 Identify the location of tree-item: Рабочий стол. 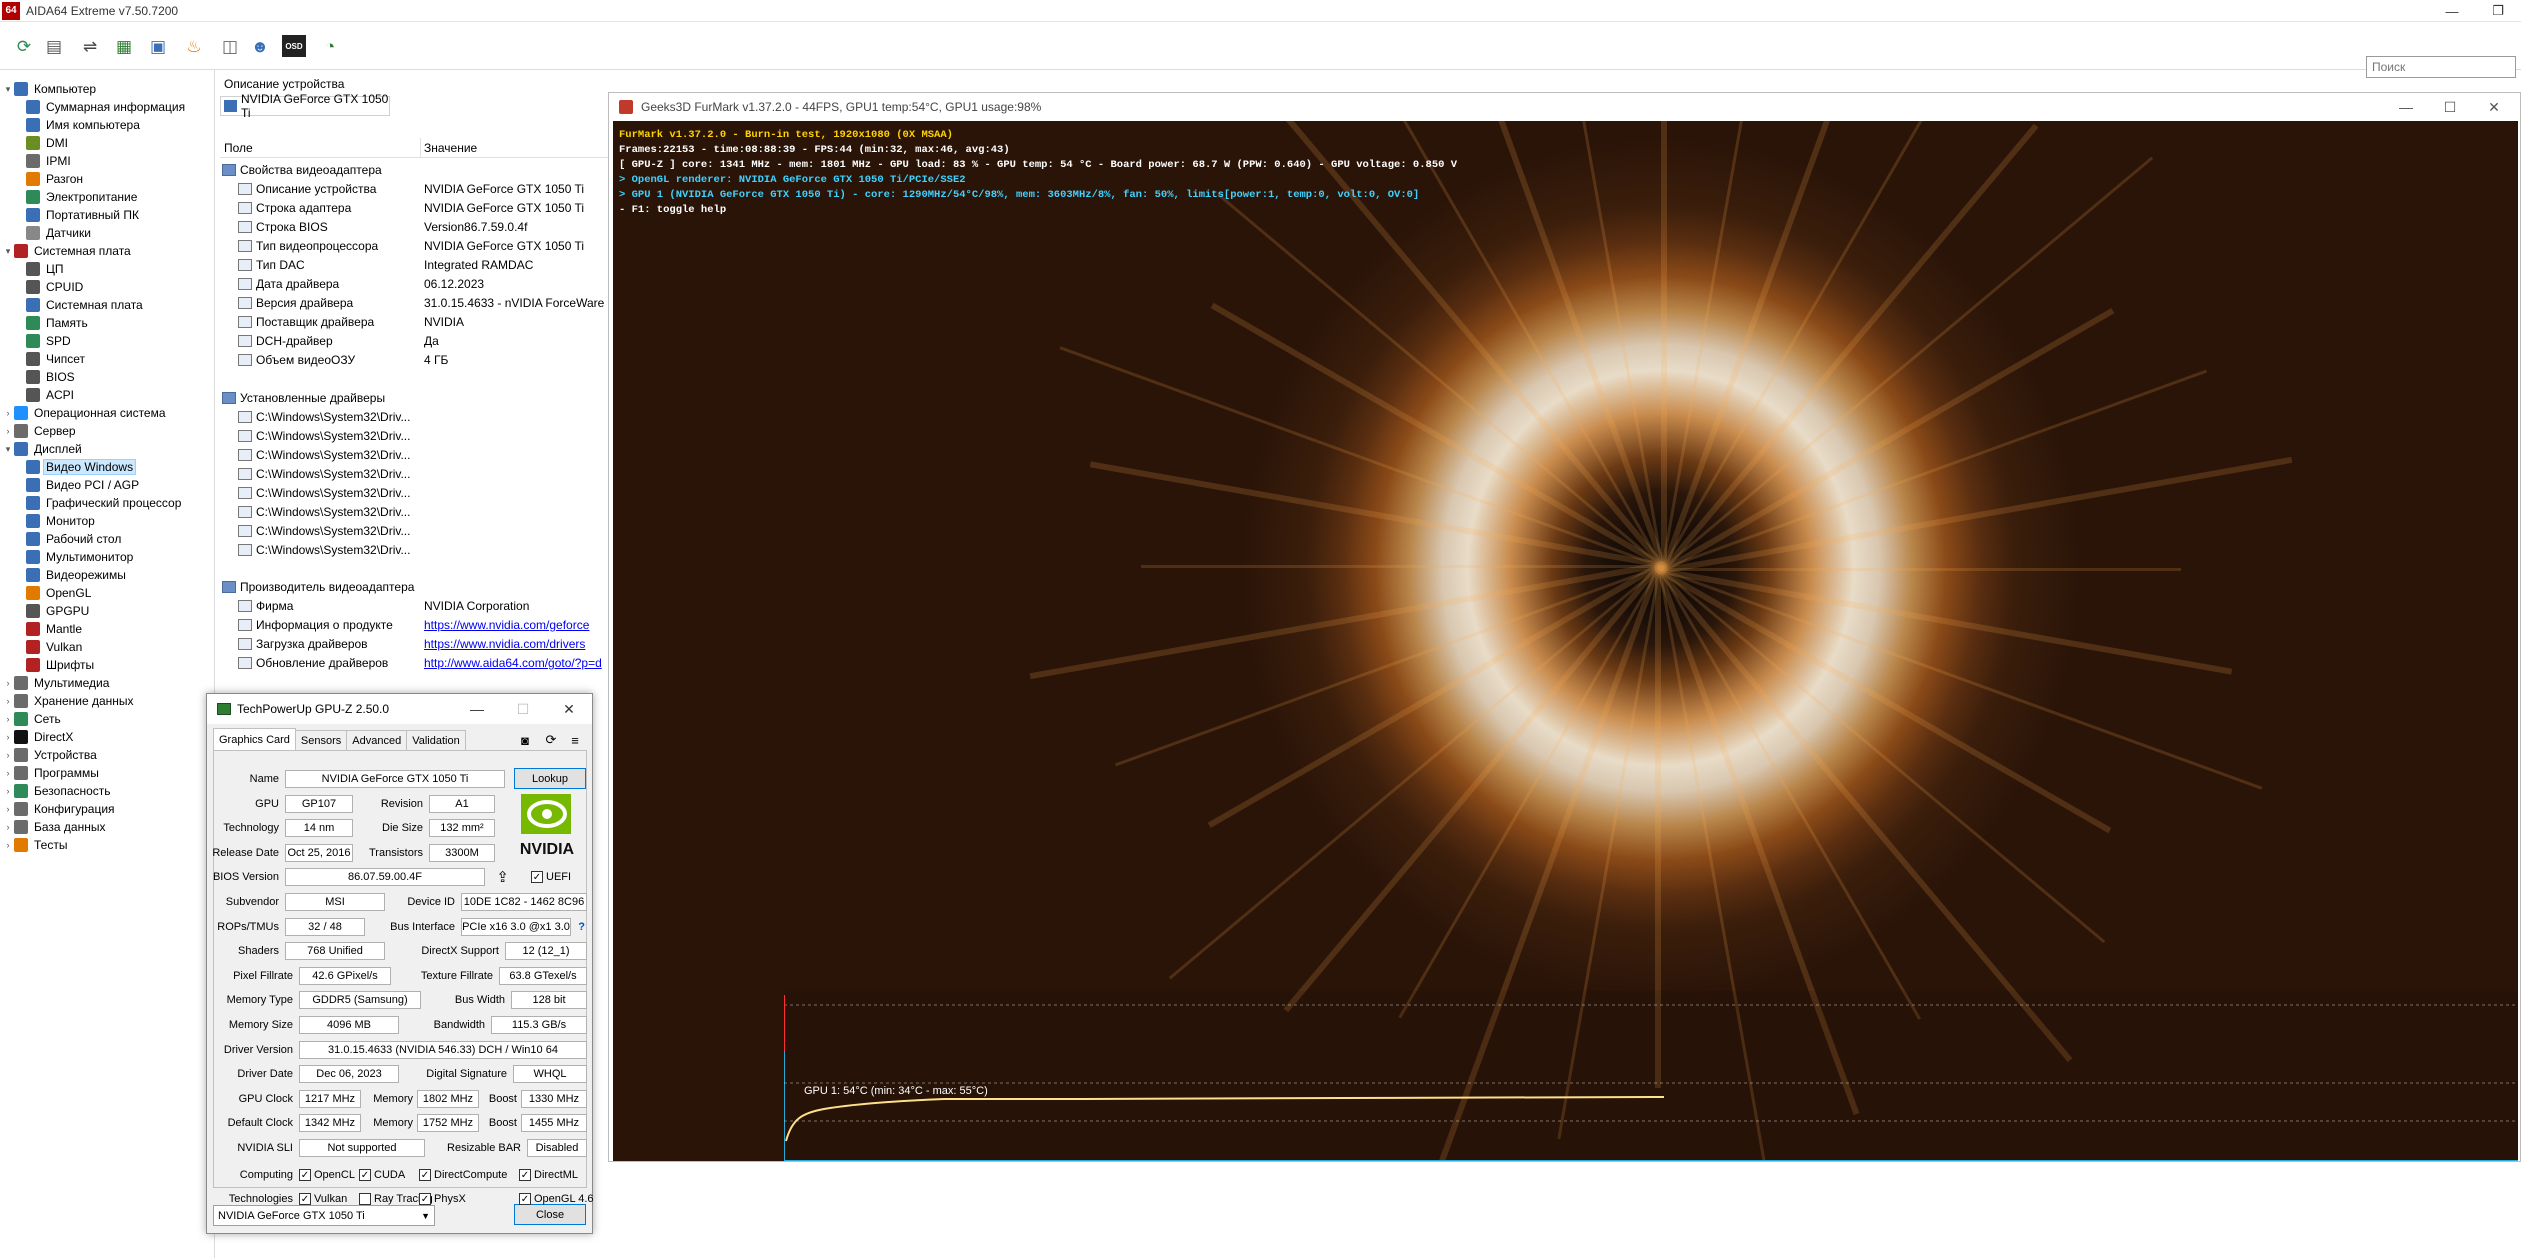
(74, 539).